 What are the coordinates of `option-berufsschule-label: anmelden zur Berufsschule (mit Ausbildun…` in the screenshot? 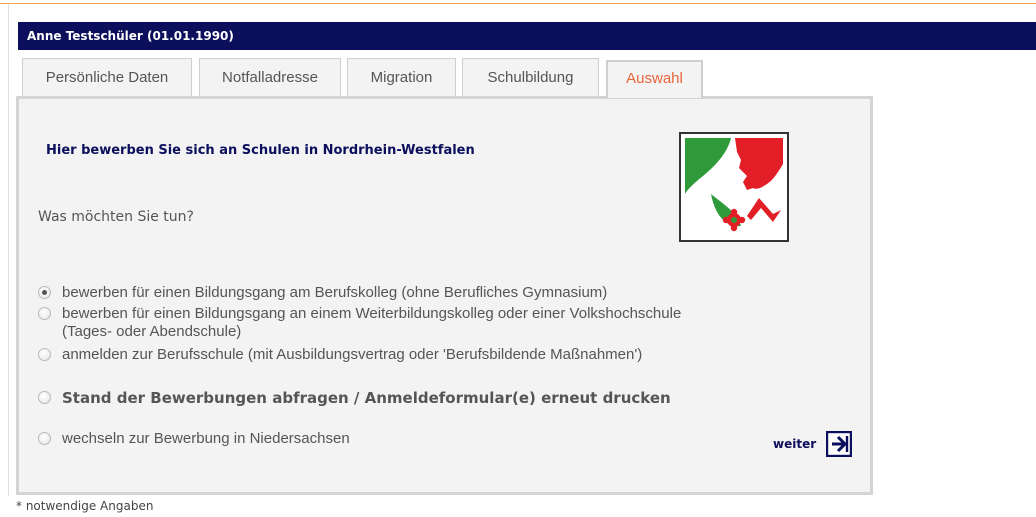 It's located at (352, 355).